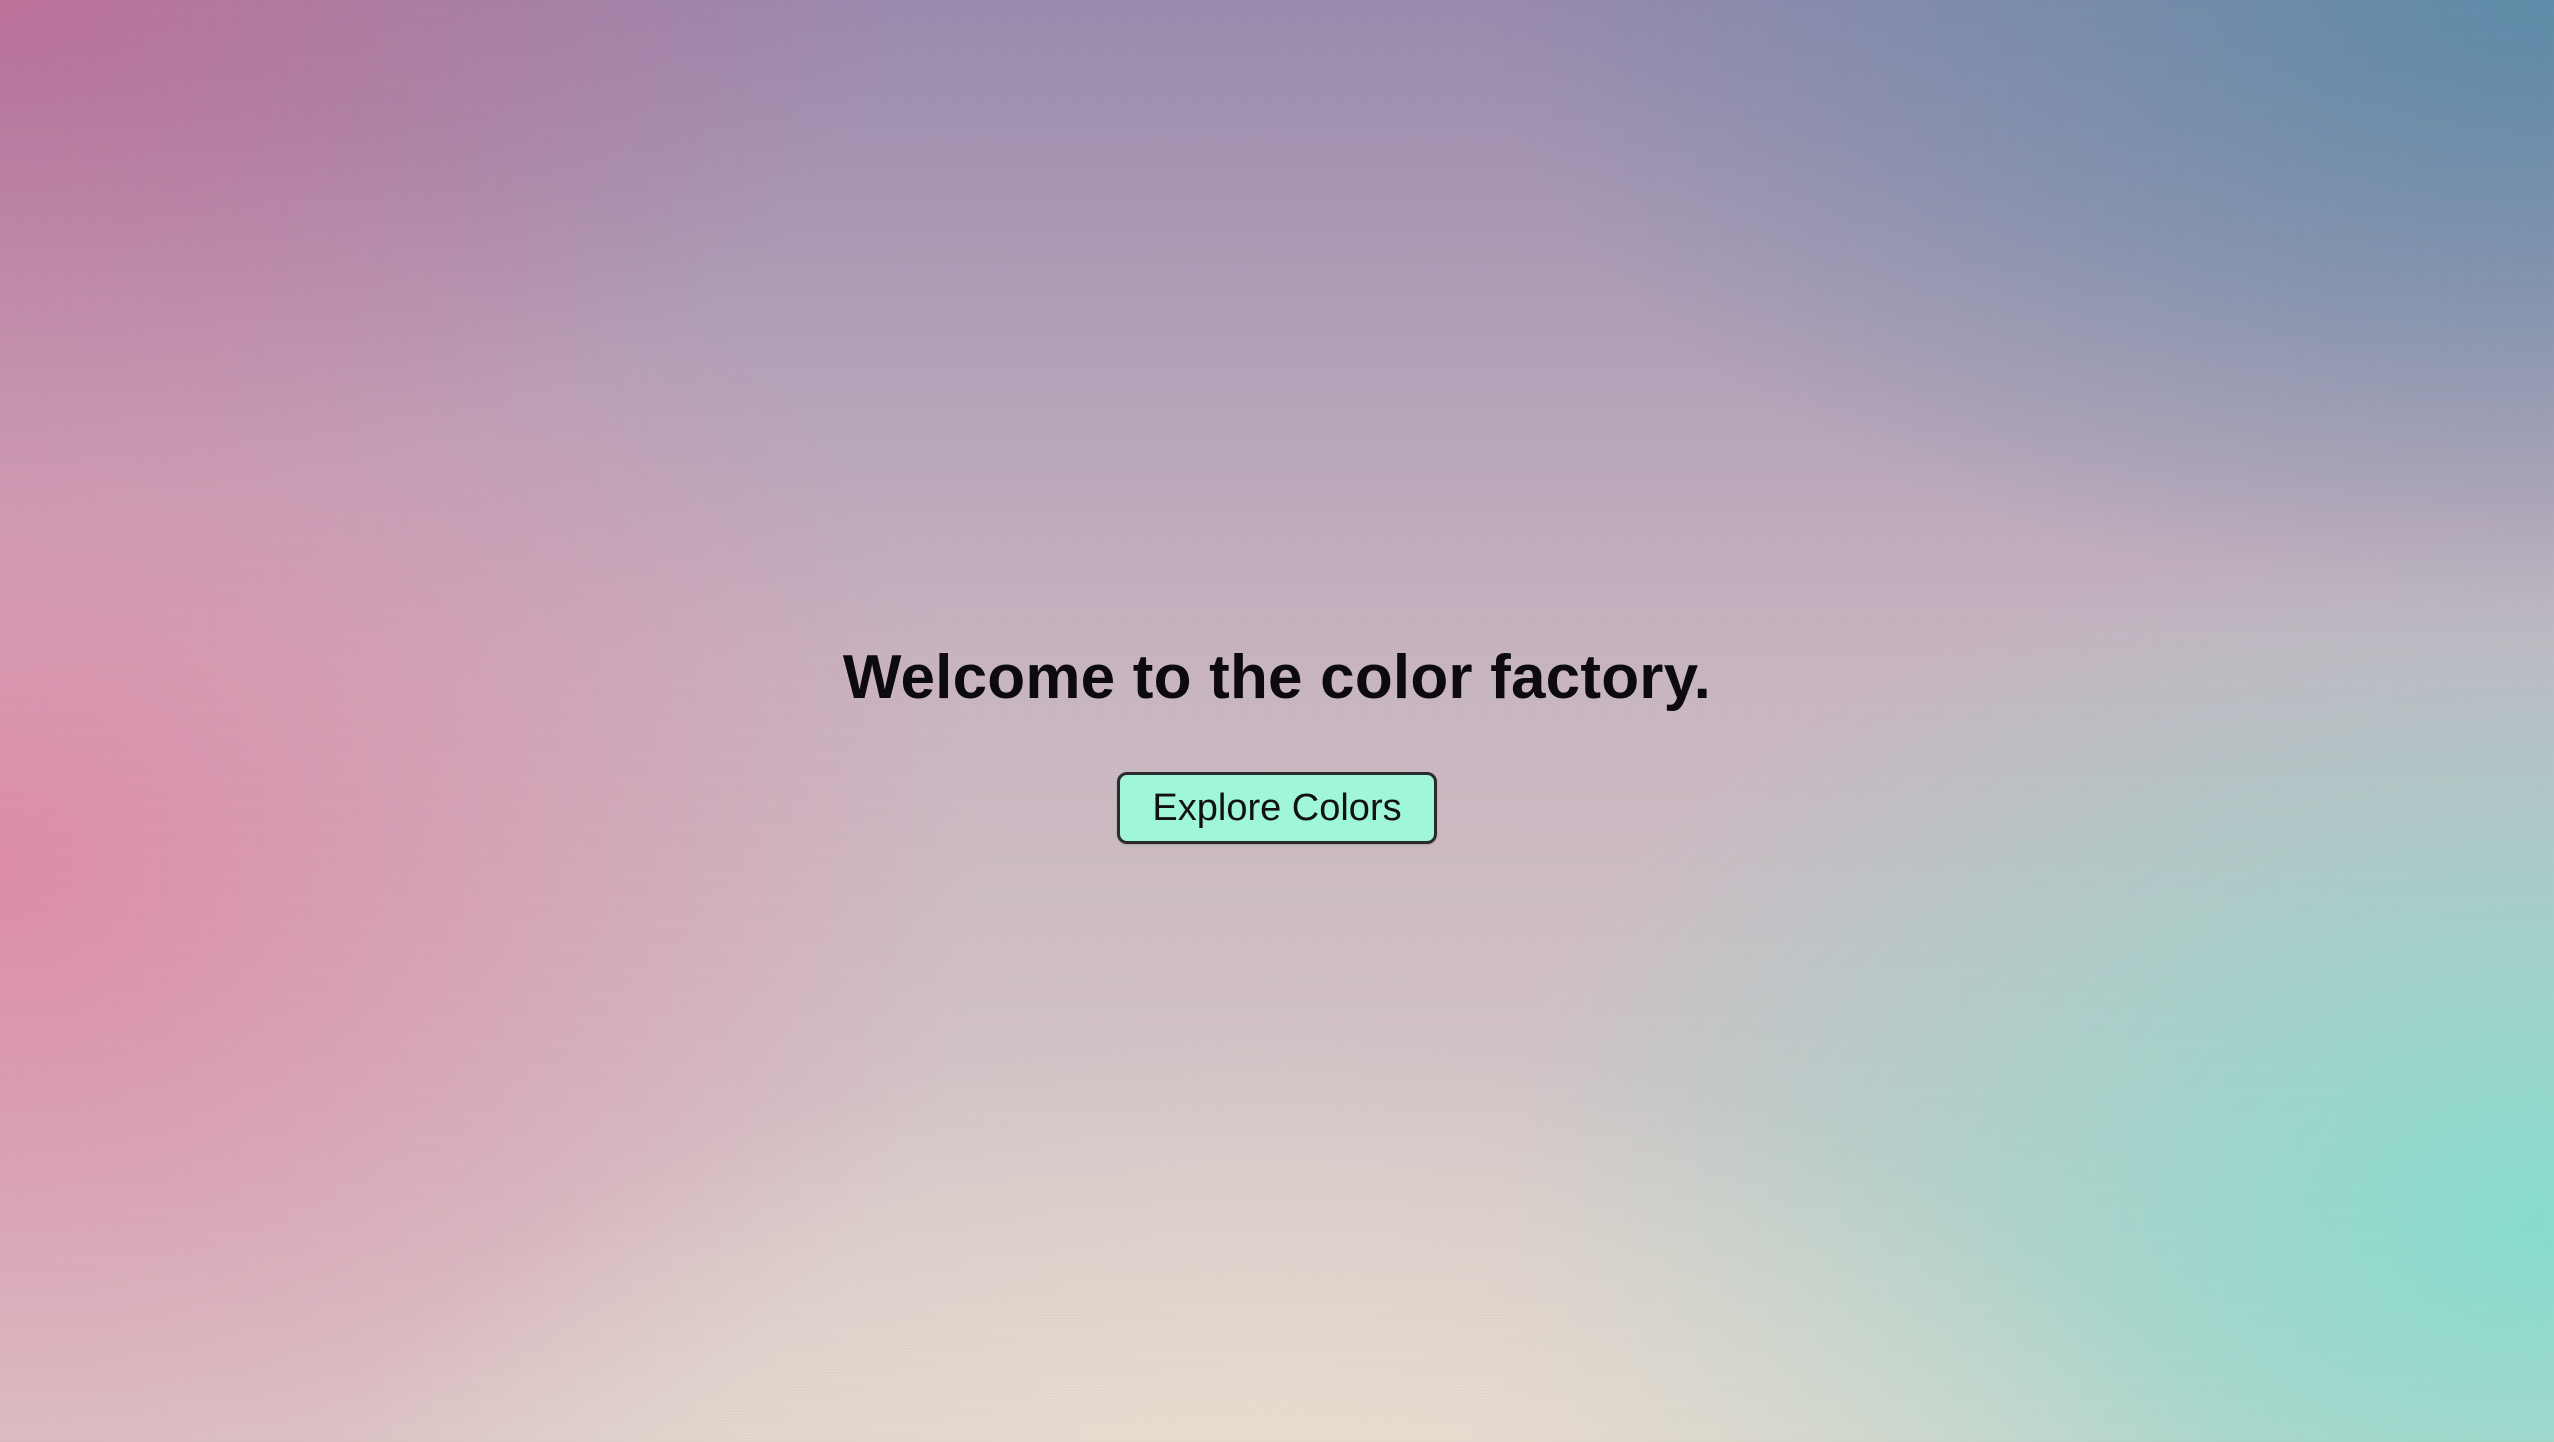 The image size is (2554, 1442). I want to click on page-title: Welcome to the color factory., so click(1277, 677).